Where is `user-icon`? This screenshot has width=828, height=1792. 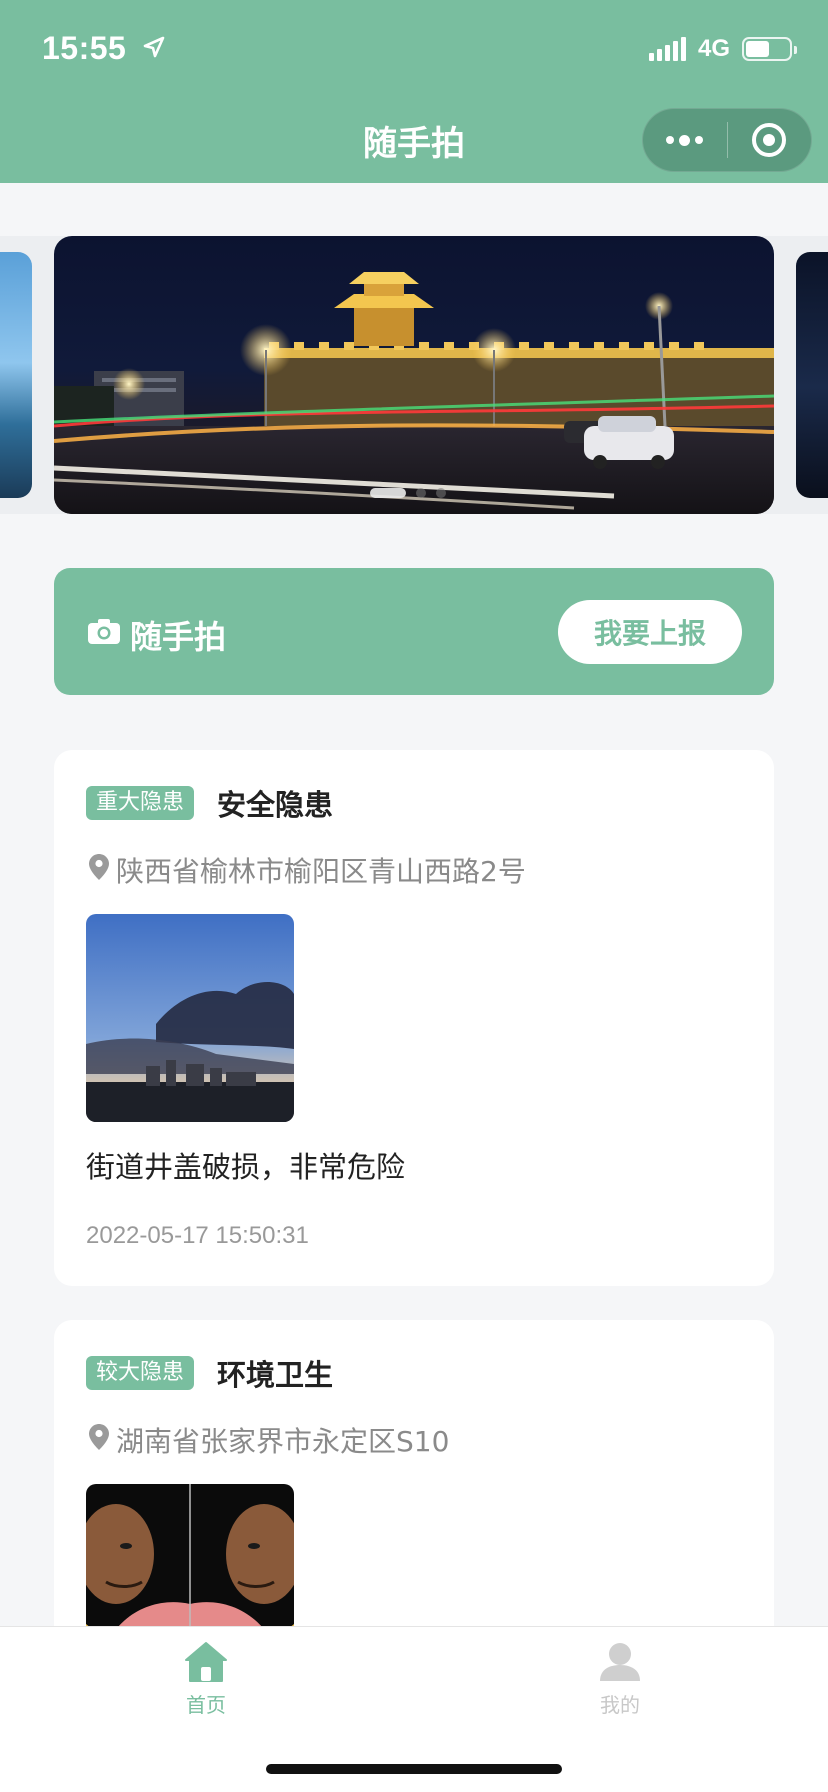 user-icon is located at coordinates (620, 1662).